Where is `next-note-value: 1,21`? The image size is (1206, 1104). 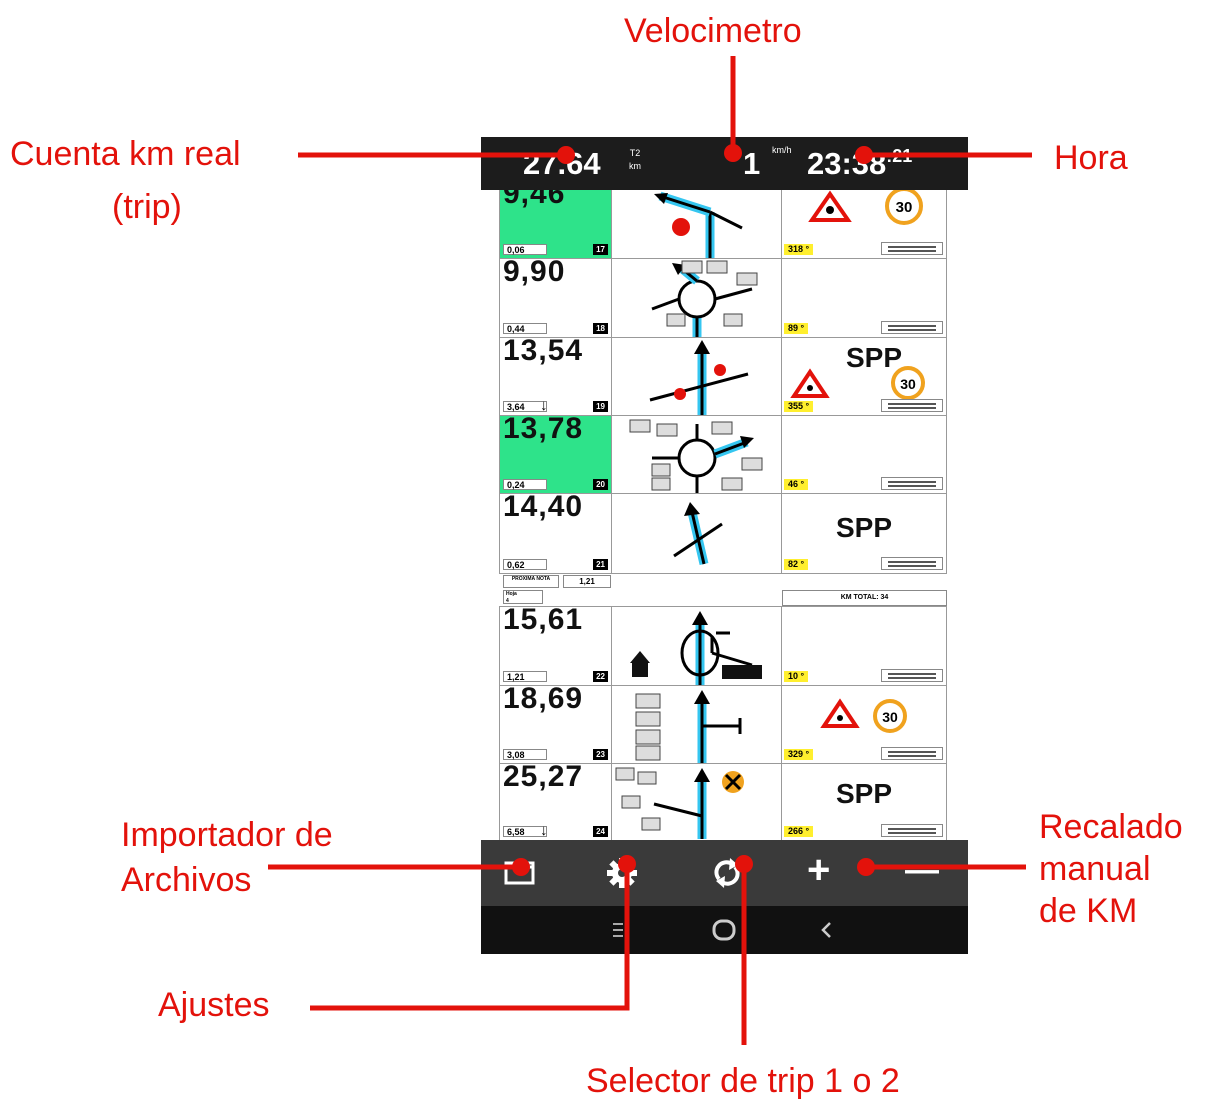 next-note-value: 1,21 is located at coordinates (587, 581).